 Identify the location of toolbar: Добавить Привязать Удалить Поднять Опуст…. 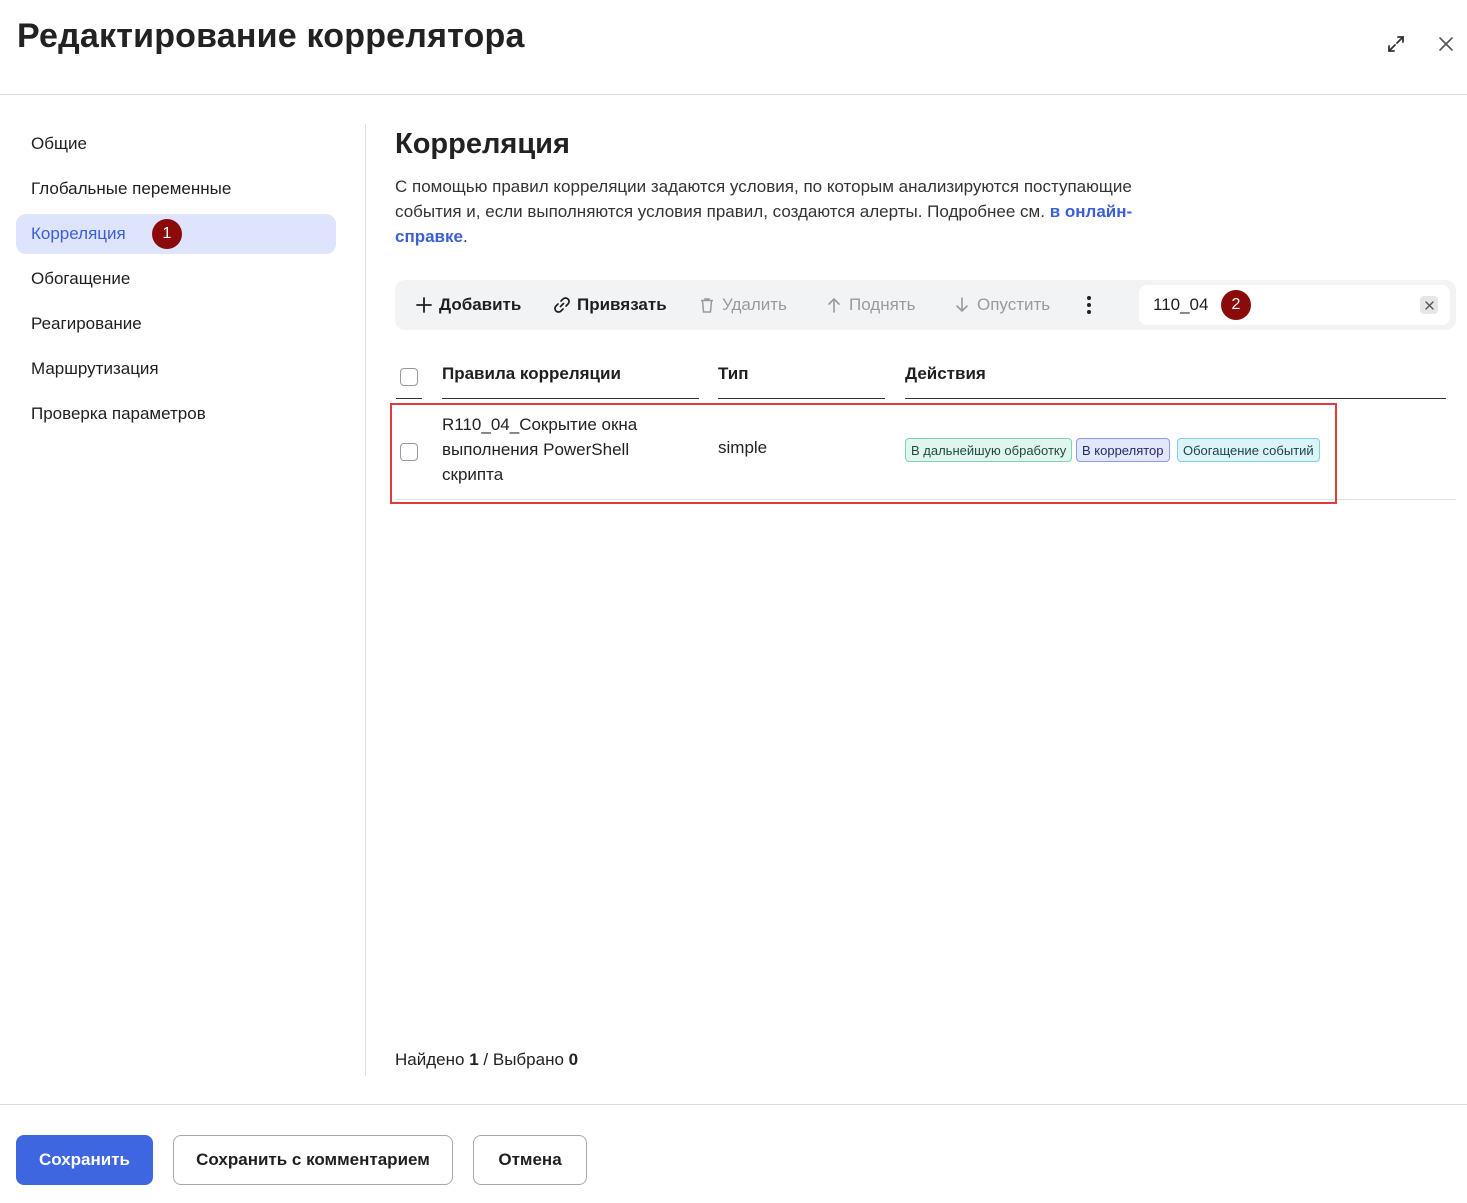
(925, 305).